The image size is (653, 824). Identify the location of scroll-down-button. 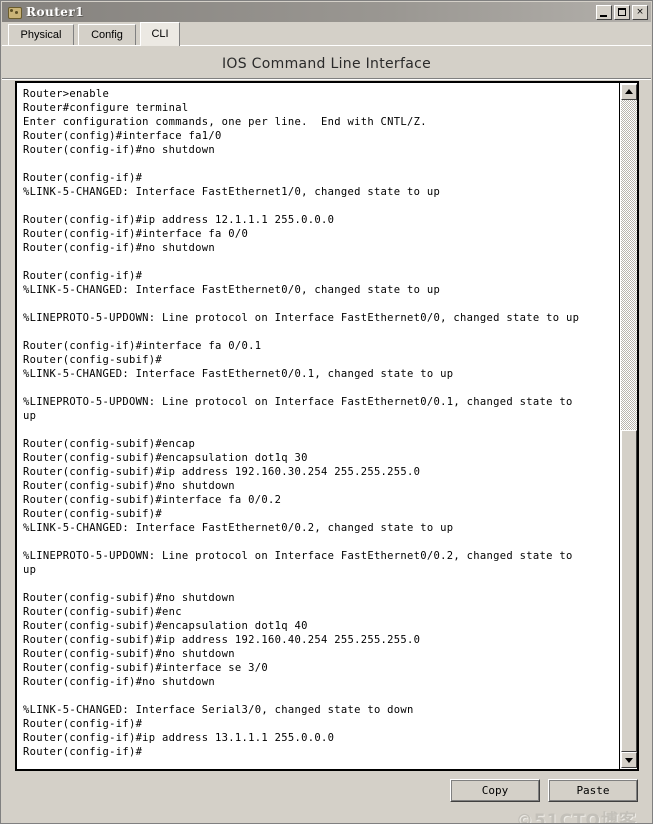
(629, 760).